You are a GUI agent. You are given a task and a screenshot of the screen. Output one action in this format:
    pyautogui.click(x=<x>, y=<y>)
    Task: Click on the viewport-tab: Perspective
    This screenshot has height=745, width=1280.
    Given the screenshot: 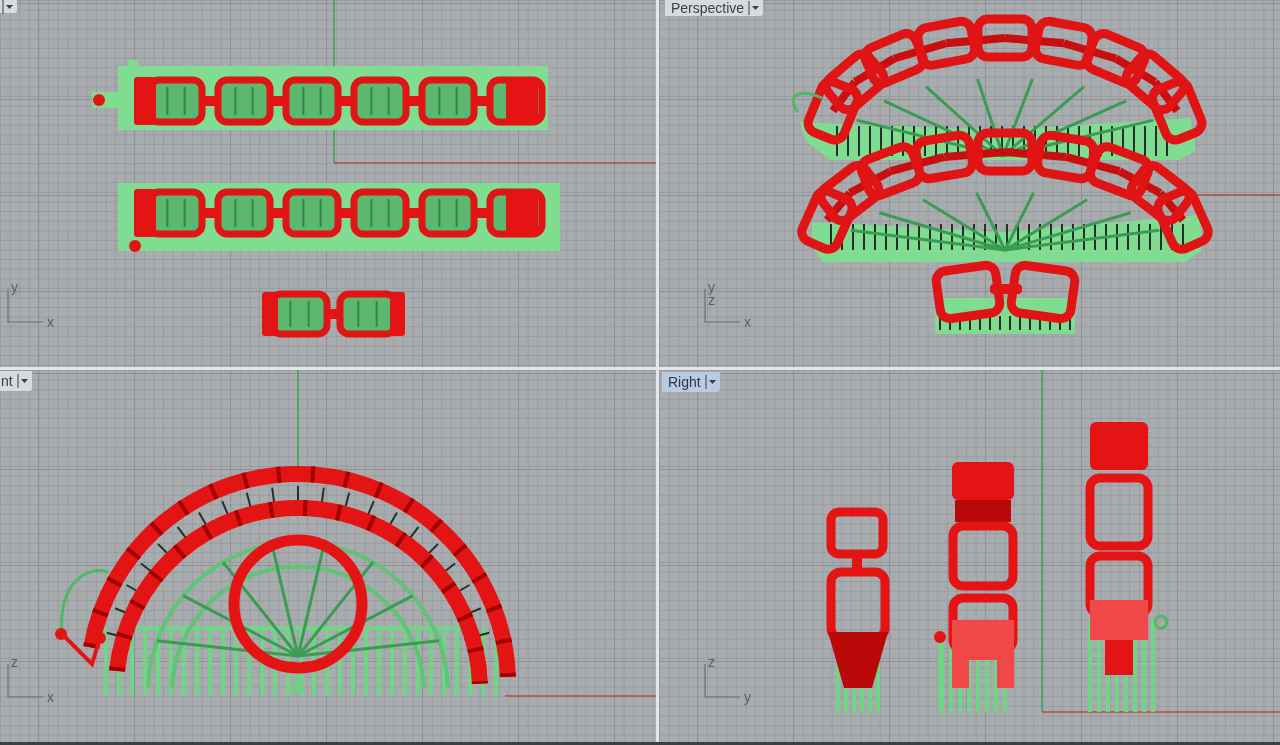 What is the action you would take?
    pyautogui.click(x=714, y=8)
    